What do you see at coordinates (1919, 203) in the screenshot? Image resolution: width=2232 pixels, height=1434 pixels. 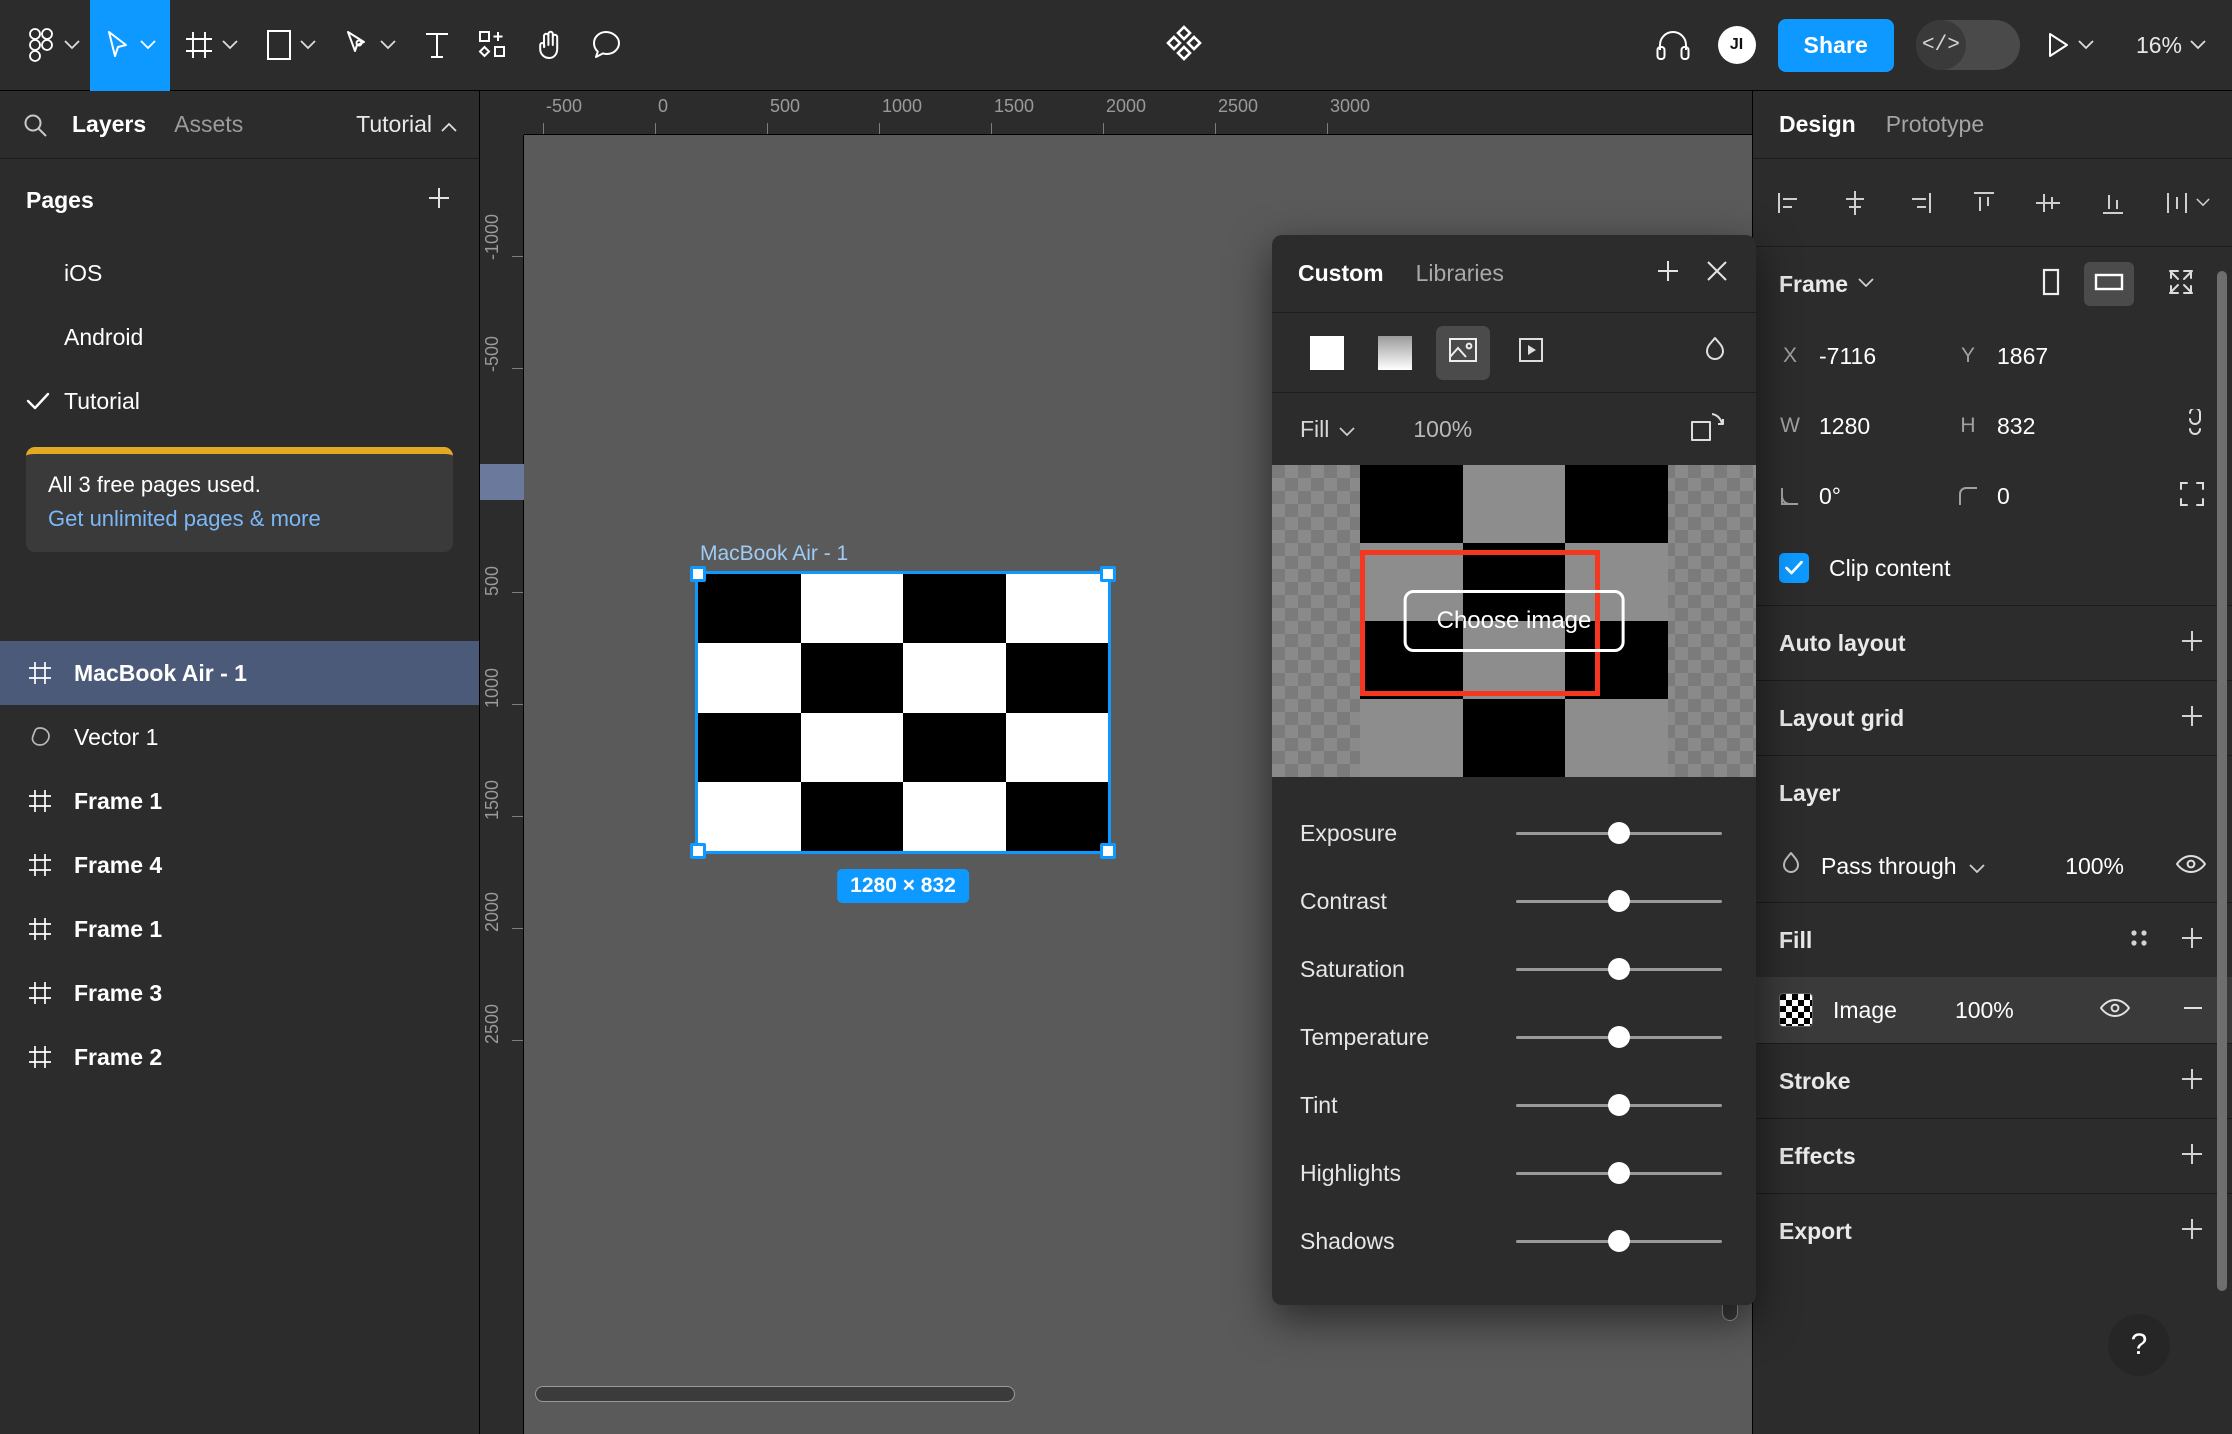 I see `align-right-icon` at bounding box center [1919, 203].